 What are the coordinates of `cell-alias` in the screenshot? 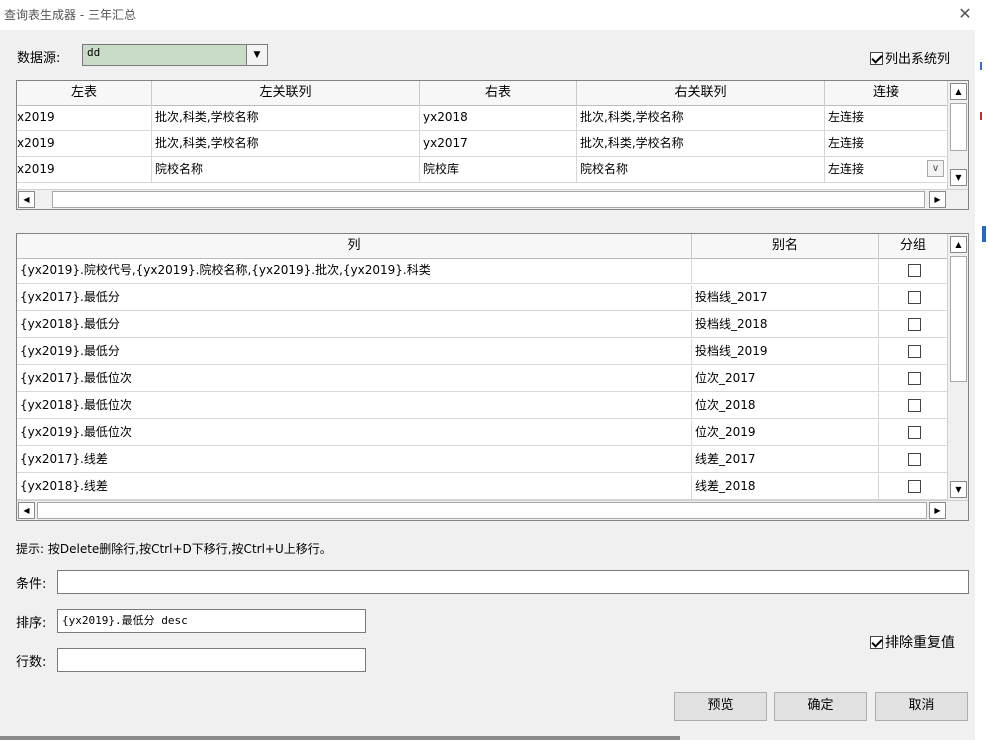 It's located at (785, 270).